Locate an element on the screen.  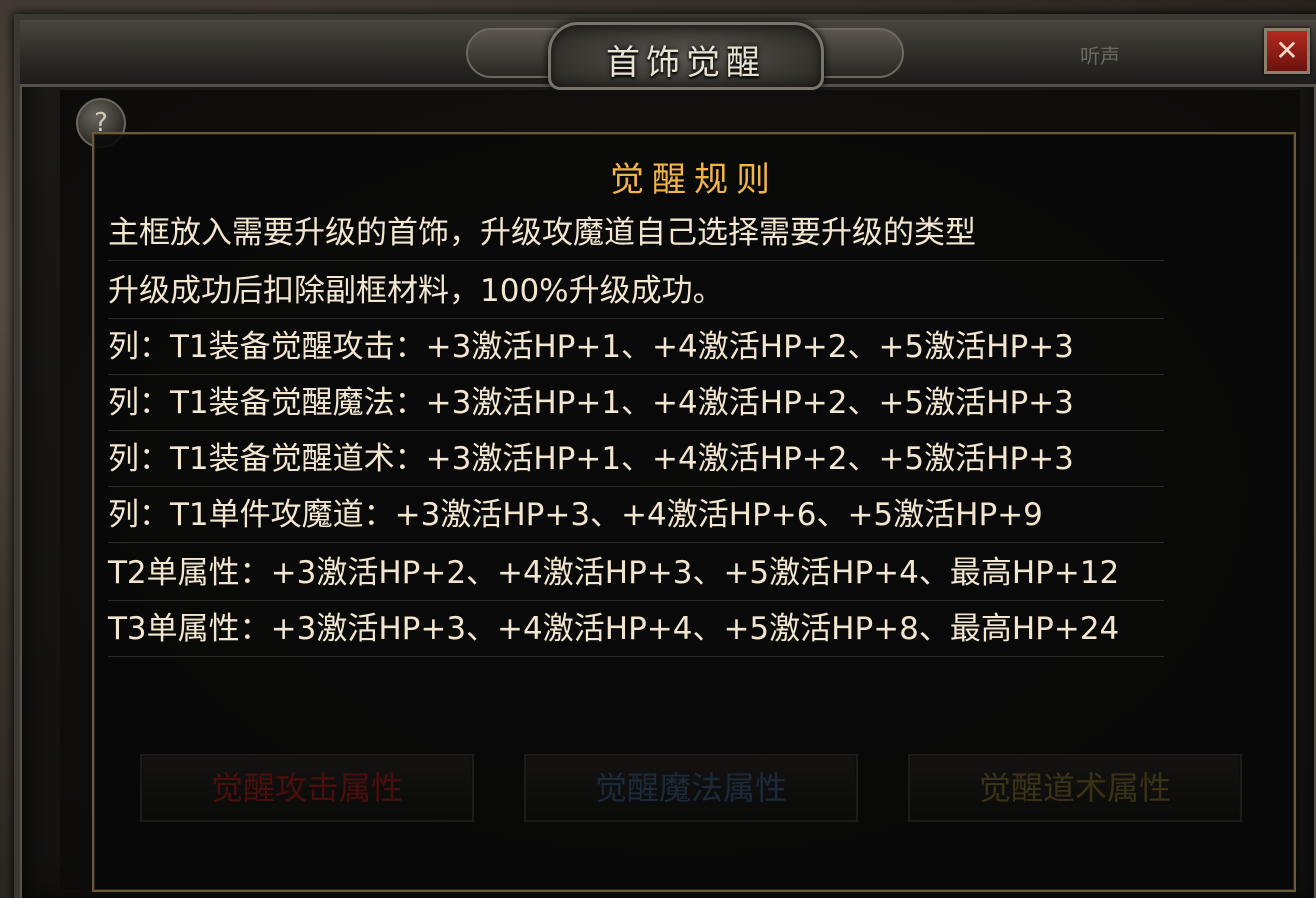
title-ornament-right is located at coordinates (857, 53).